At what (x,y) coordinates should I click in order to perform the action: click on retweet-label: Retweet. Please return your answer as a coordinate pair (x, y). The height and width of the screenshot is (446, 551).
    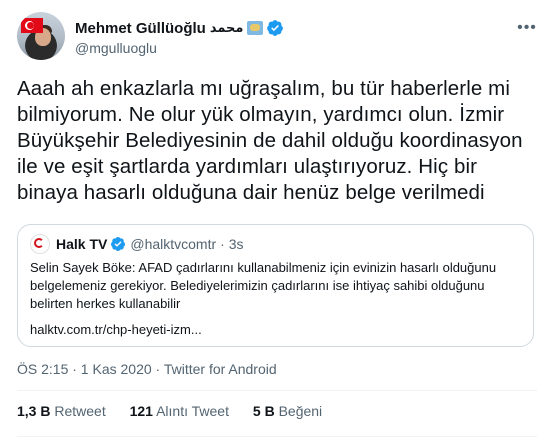
    Looking at the image, I should click on (80, 411).